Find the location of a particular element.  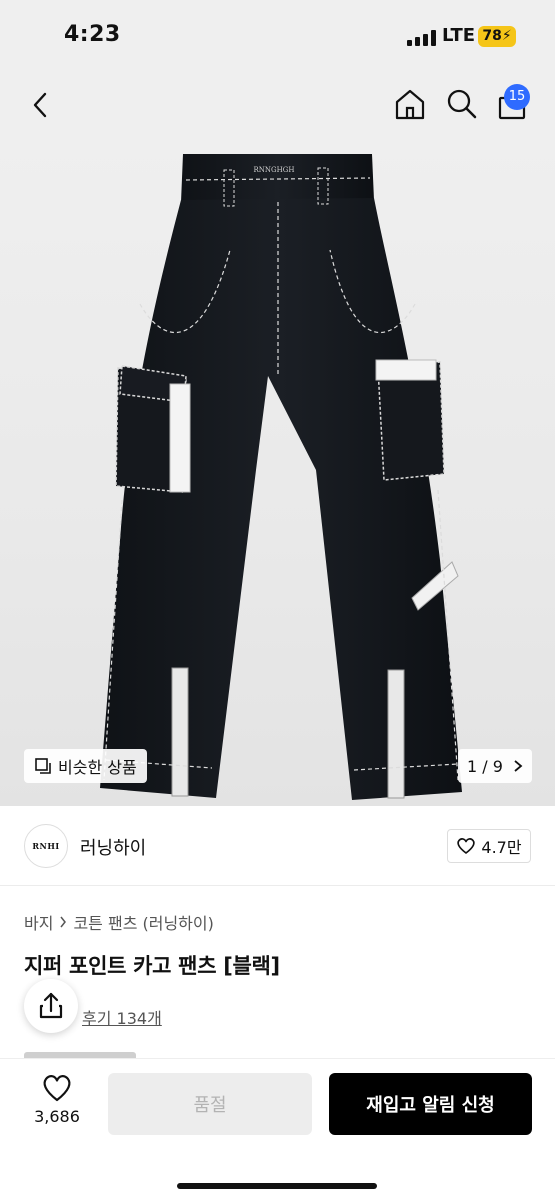

wishlist-count: 3,686 is located at coordinates (57, 1116).